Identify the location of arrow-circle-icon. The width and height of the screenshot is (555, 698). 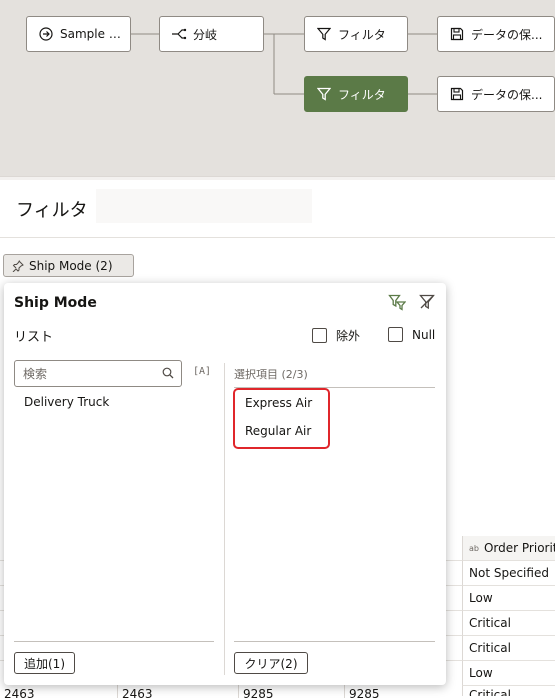
(46, 34).